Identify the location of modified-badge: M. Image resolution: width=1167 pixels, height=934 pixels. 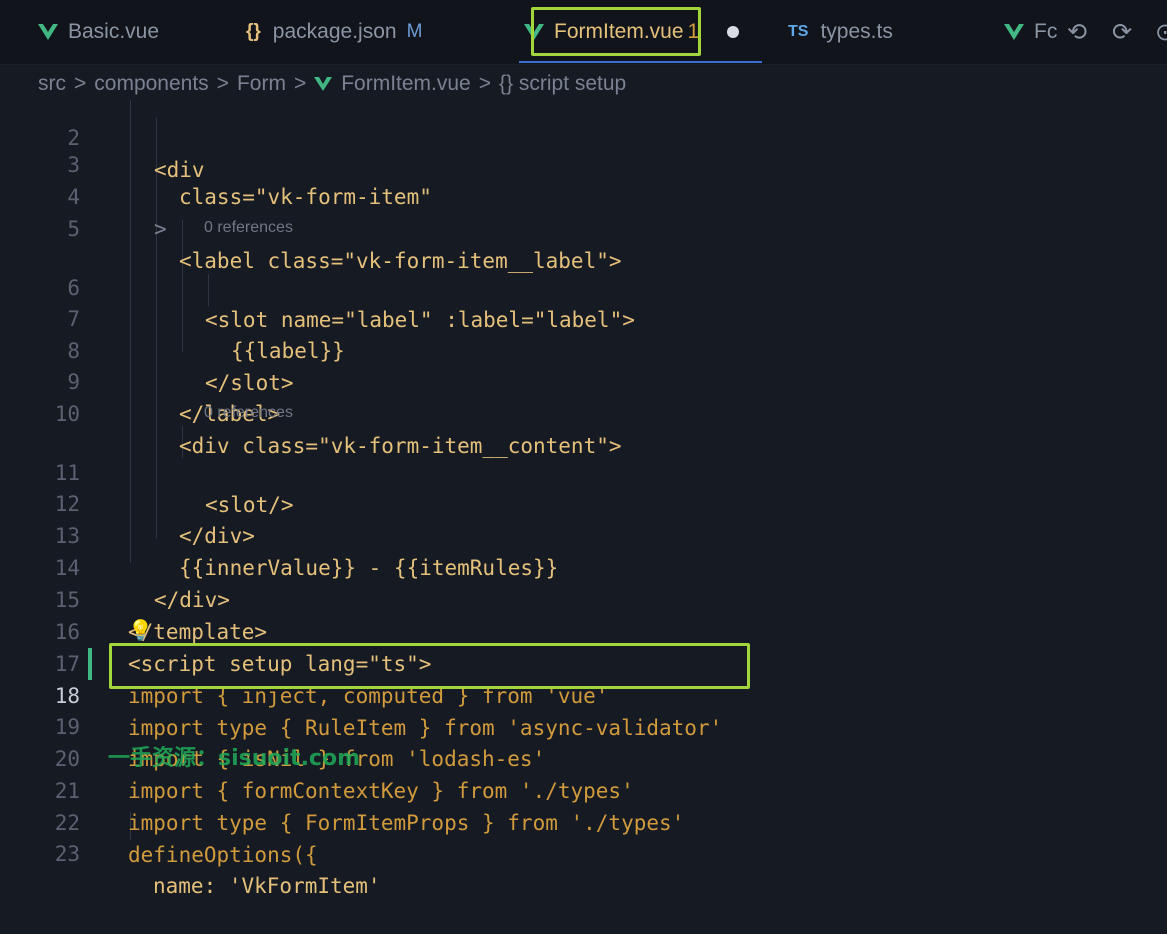
(414, 31).